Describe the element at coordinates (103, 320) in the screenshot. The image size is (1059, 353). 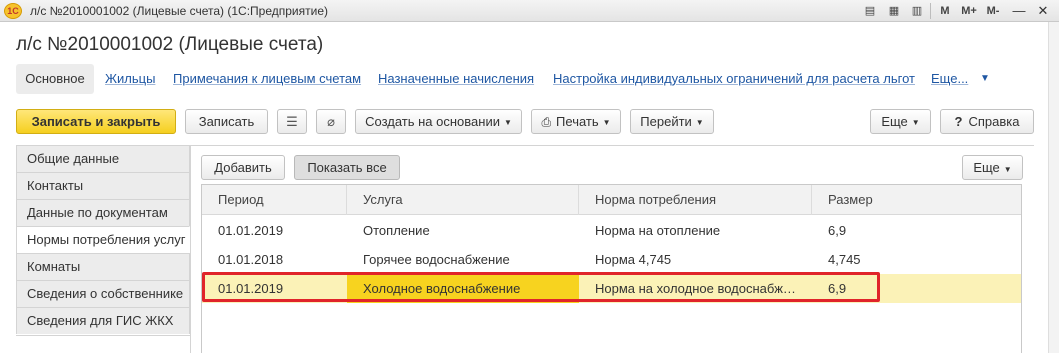
I see `section-gis-zhkh: Сведения для ГИС ЖКХ` at that location.